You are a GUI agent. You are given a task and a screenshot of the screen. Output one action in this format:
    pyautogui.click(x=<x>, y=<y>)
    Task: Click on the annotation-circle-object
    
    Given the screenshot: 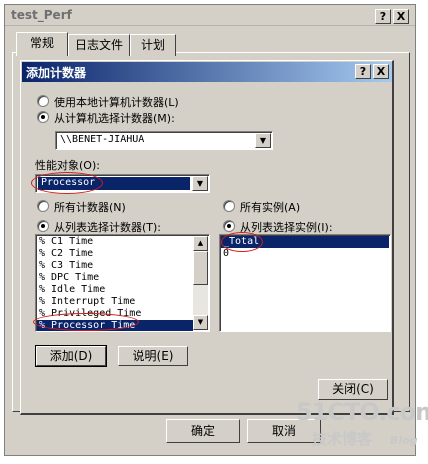 What is the action you would take?
    pyautogui.click(x=67, y=183)
    